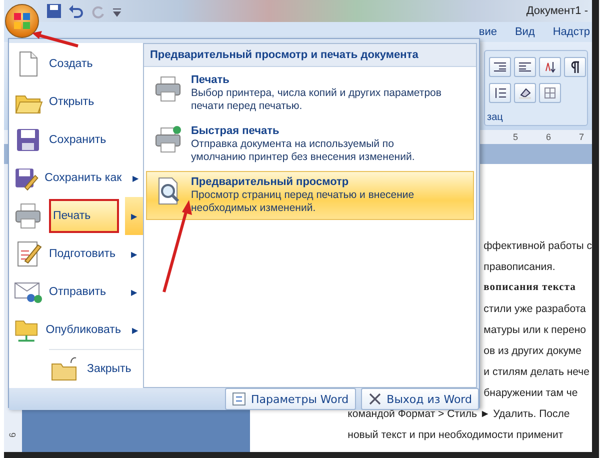 The width and height of the screenshot is (600, 458). What do you see at coordinates (84, 102) in the screenshot?
I see `menu-item: Открыть` at bounding box center [84, 102].